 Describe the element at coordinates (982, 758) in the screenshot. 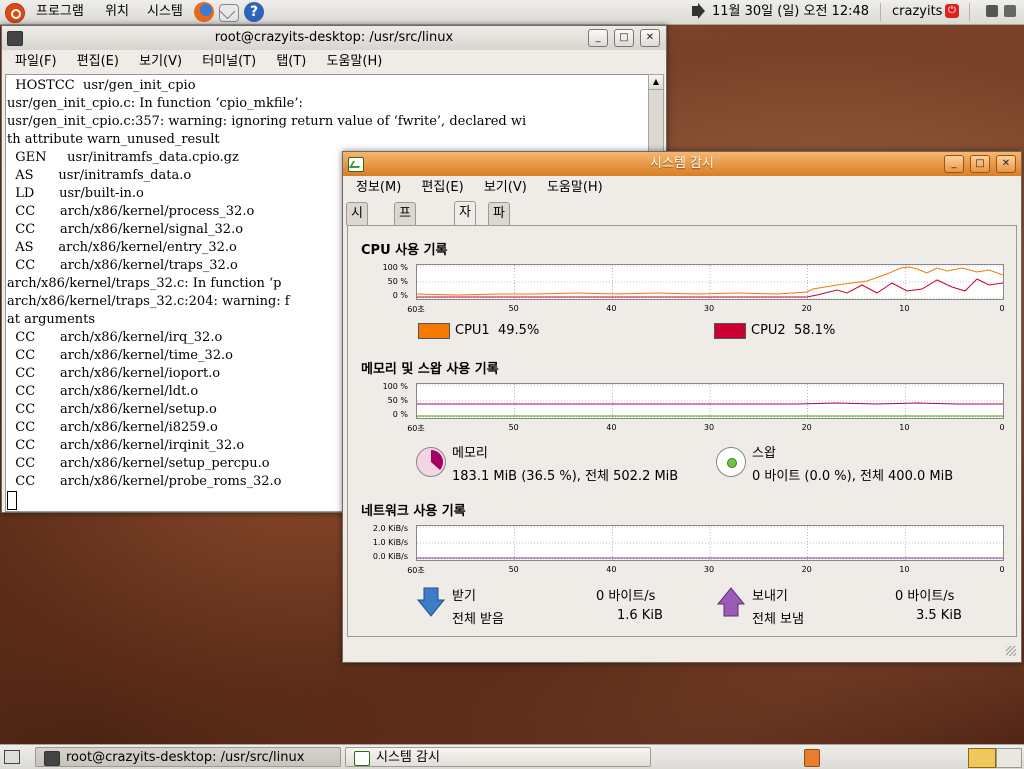

I see `workspace-switcher` at that location.